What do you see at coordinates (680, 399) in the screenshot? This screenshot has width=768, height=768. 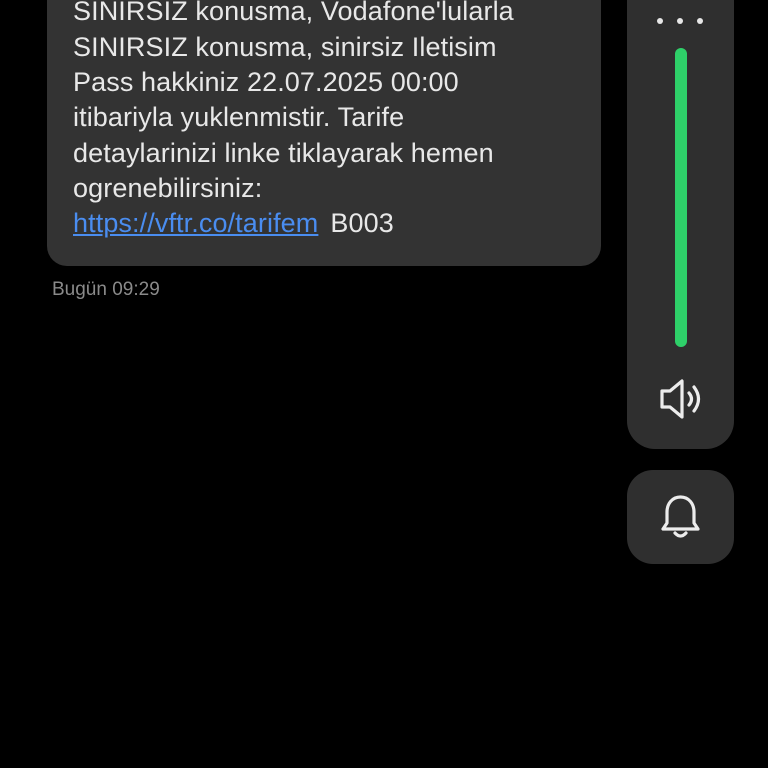 I see `speaker-icon` at bounding box center [680, 399].